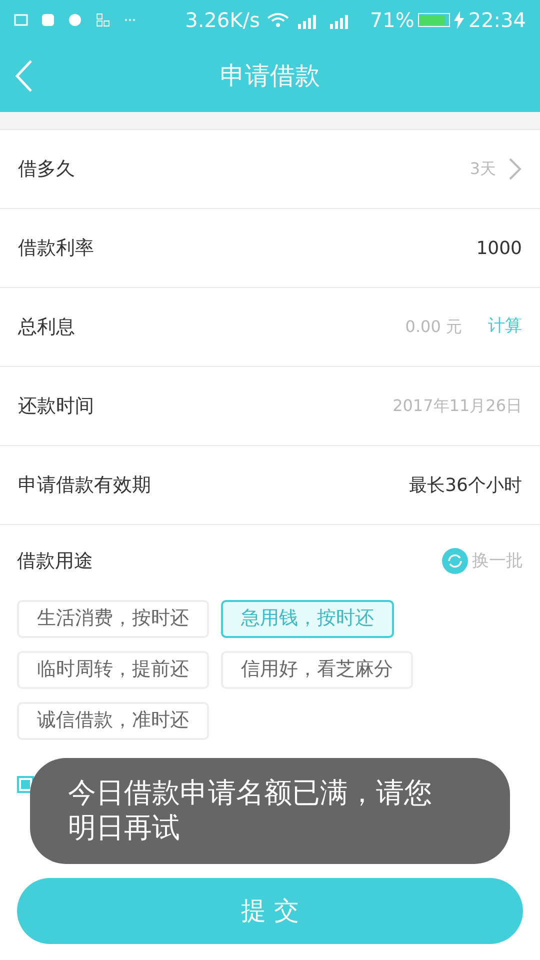  I want to click on row-label: 申请借款有效期, so click(84, 485).